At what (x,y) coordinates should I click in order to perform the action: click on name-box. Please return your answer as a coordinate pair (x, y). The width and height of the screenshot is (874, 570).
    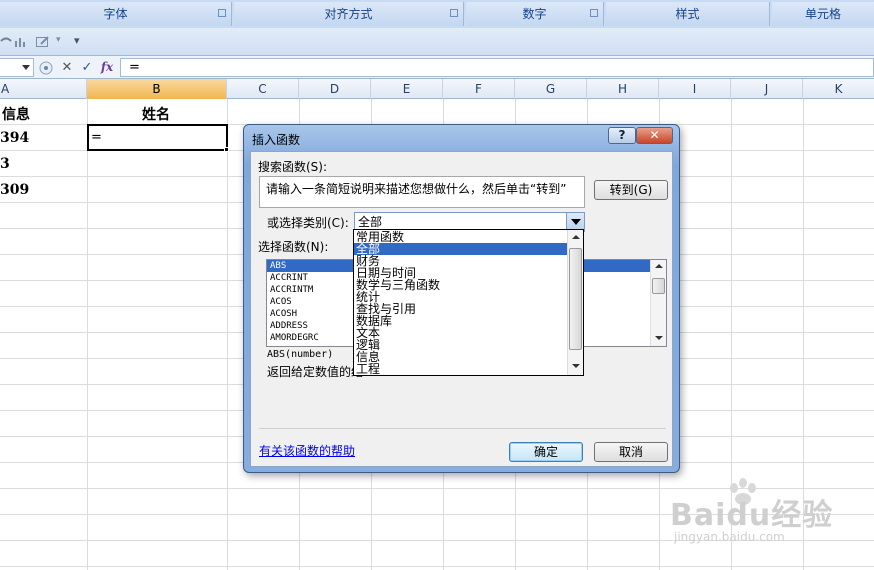
    Looking at the image, I should click on (17, 67).